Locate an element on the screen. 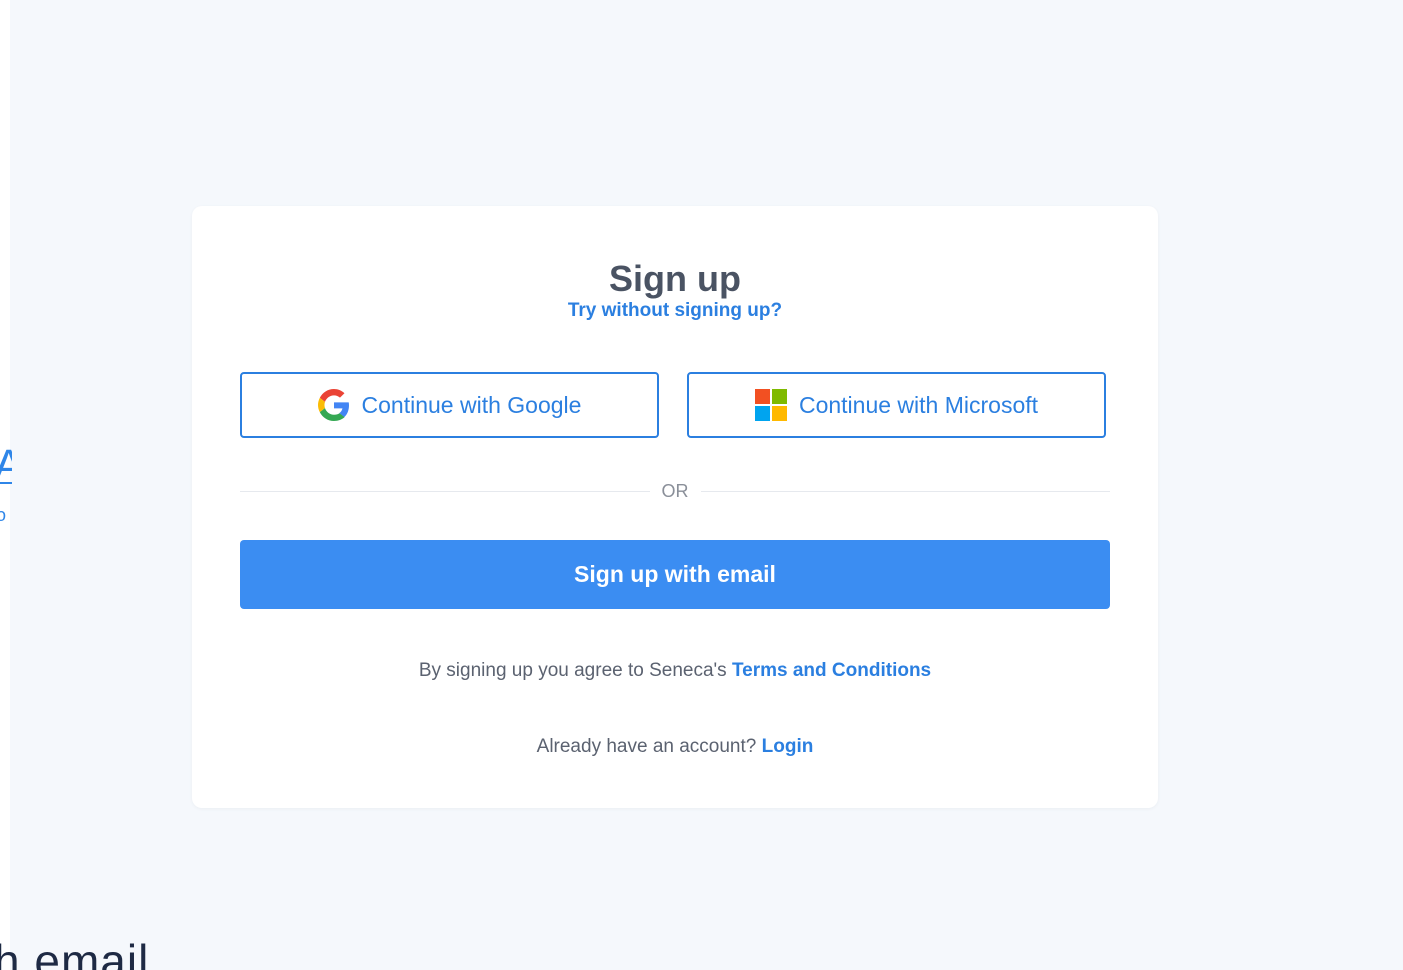  google-button-label: Continue with Google is located at coordinates (471, 404).